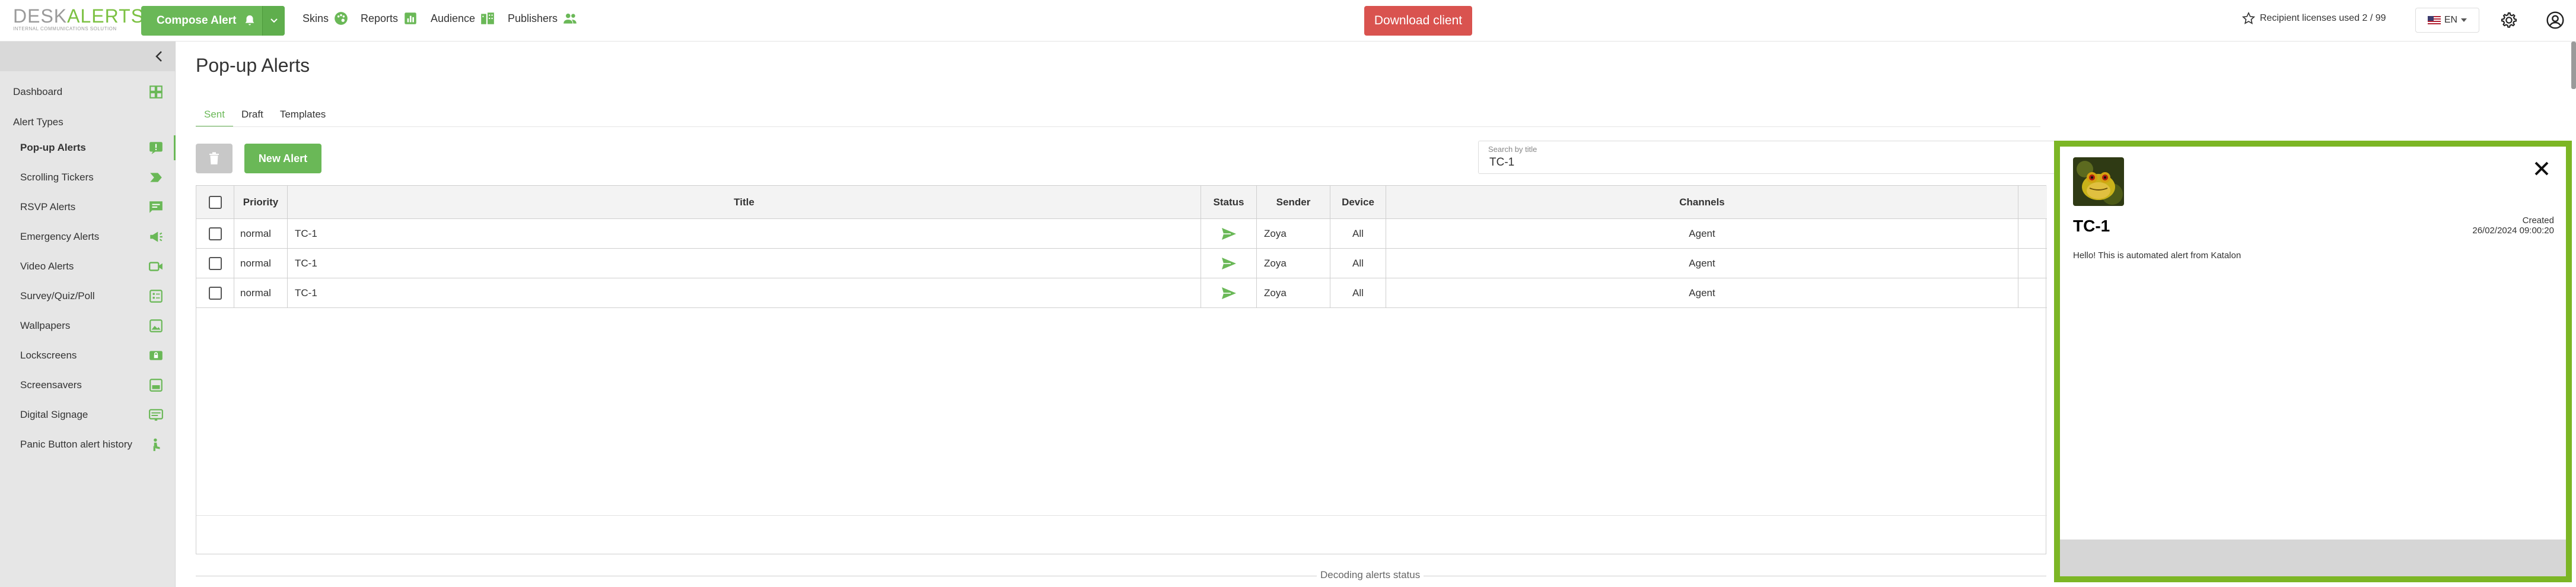  I want to click on nav-reports: Reports, so click(389, 18).